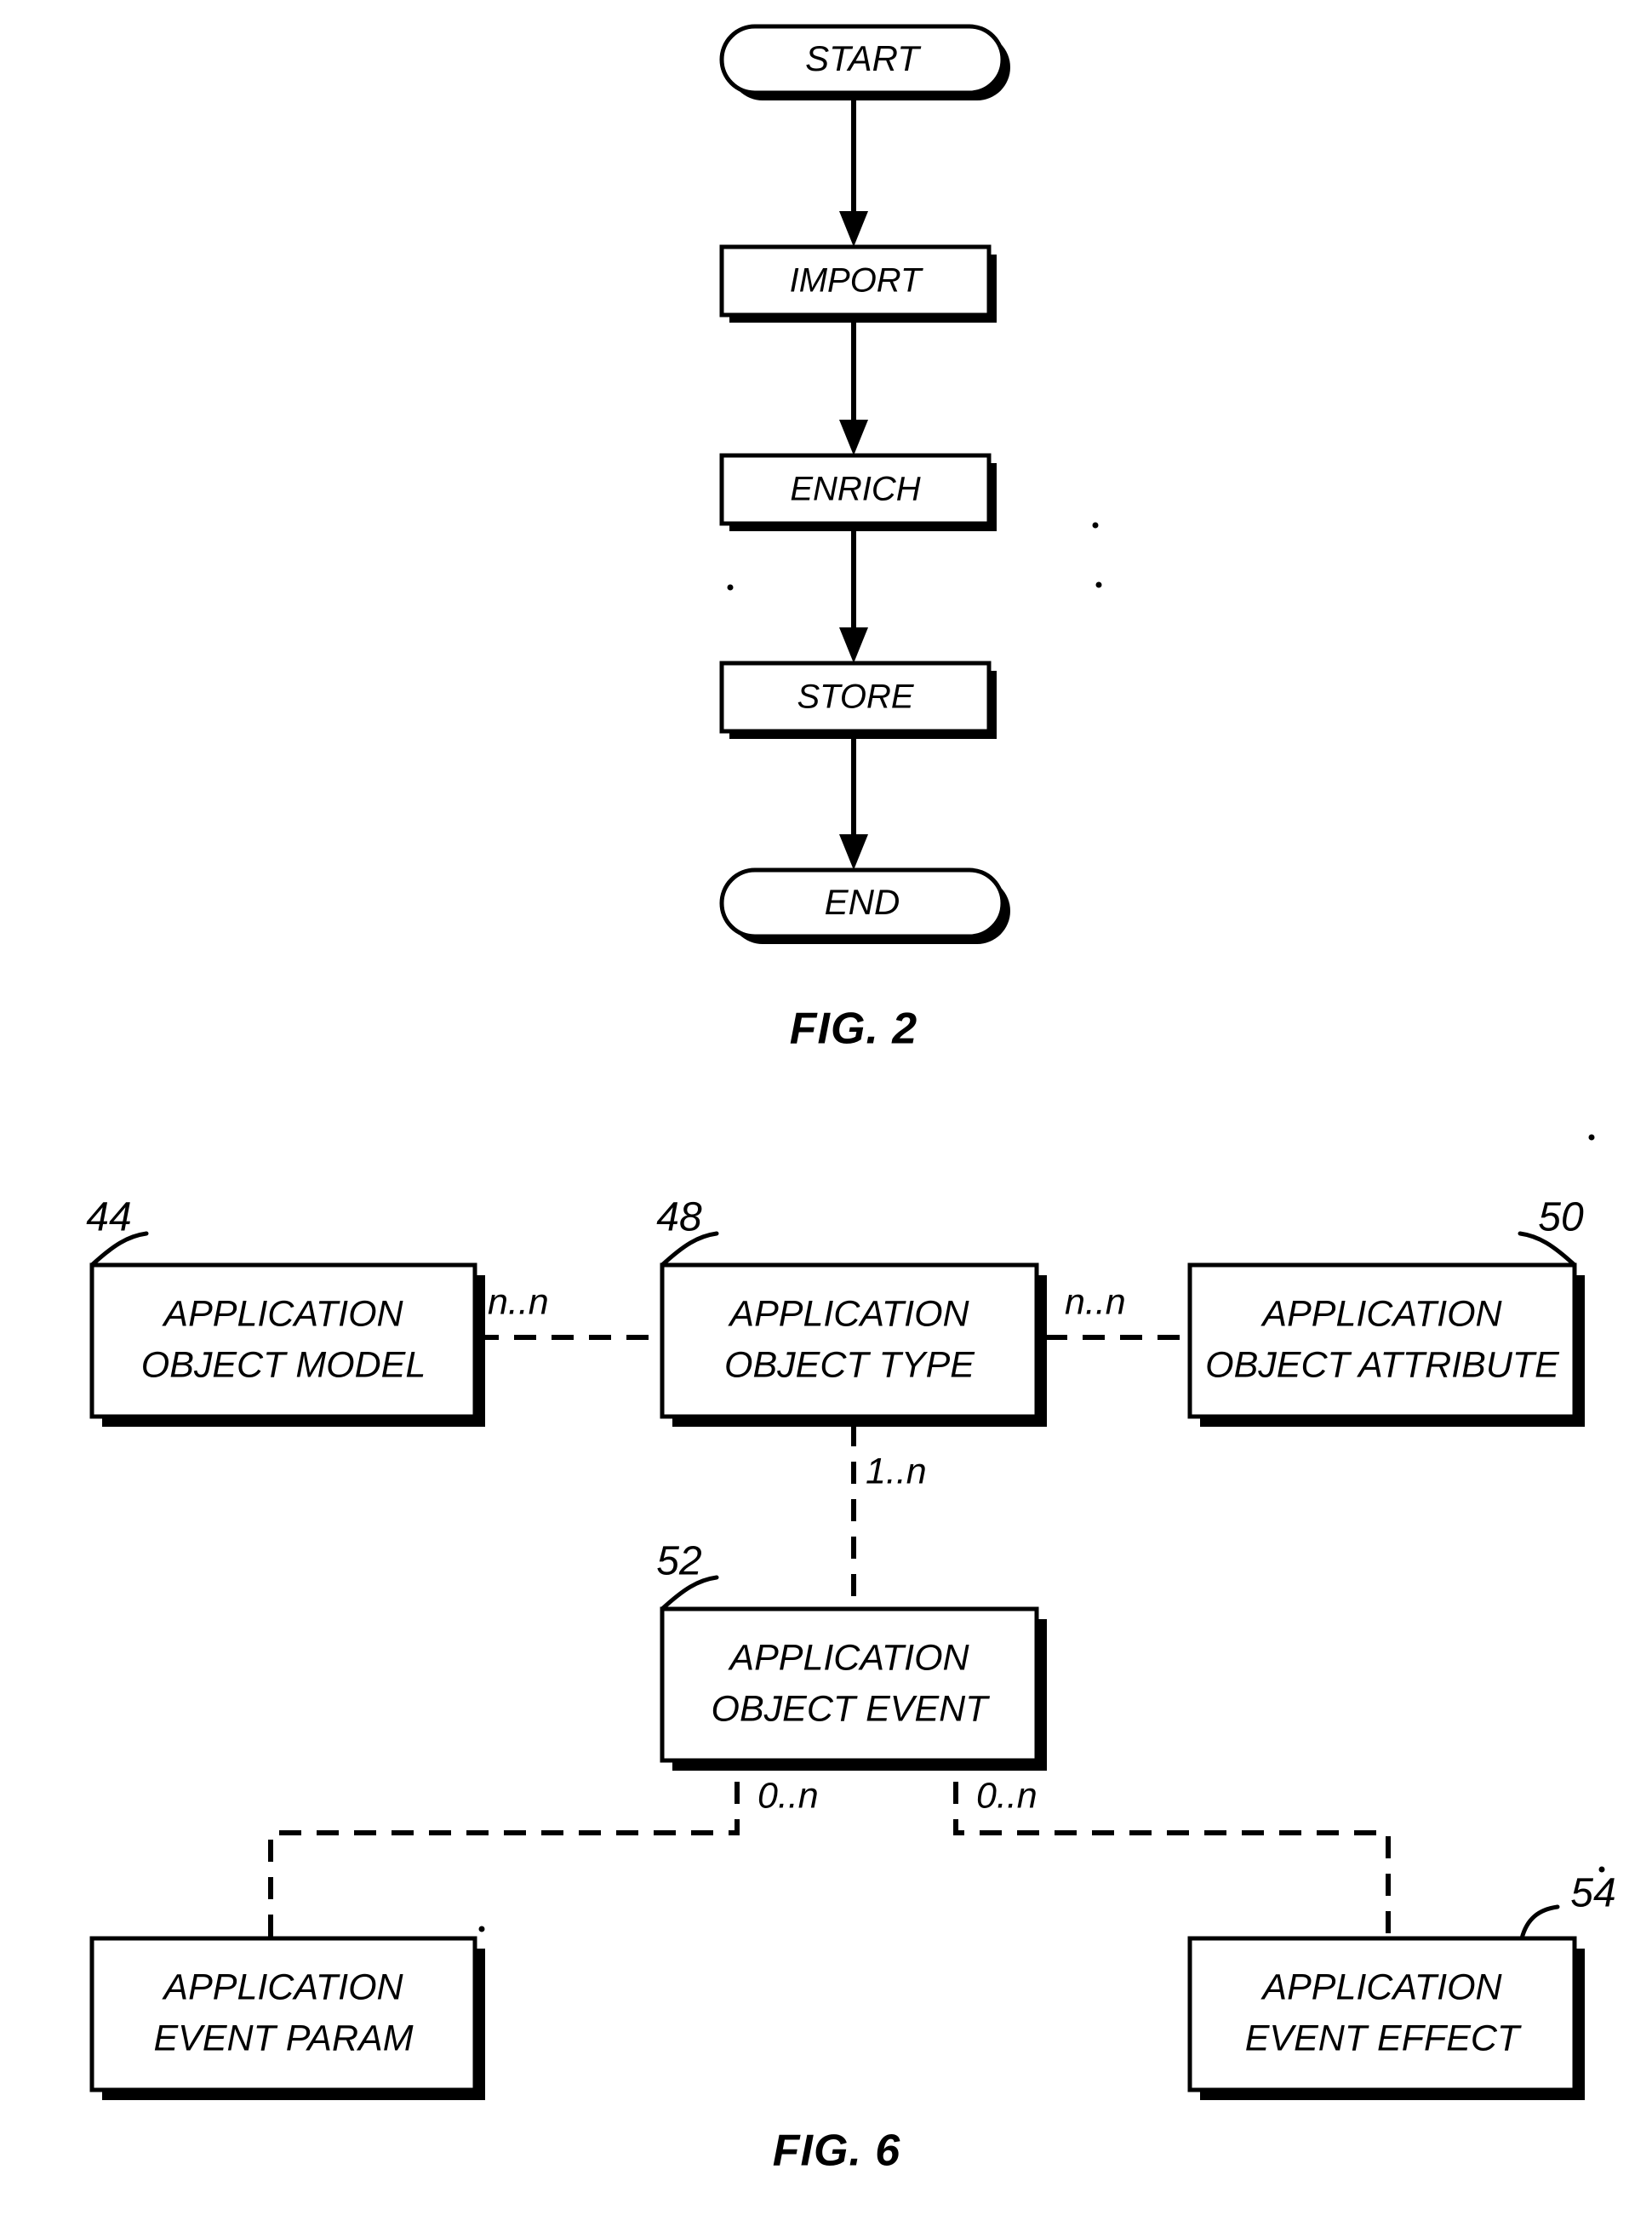 Image resolution: width=1652 pixels, height=2221 pixels. Describe the element at coordinates (854, 170) in the screenshot. I see `flow-edge-start-import` at that location.